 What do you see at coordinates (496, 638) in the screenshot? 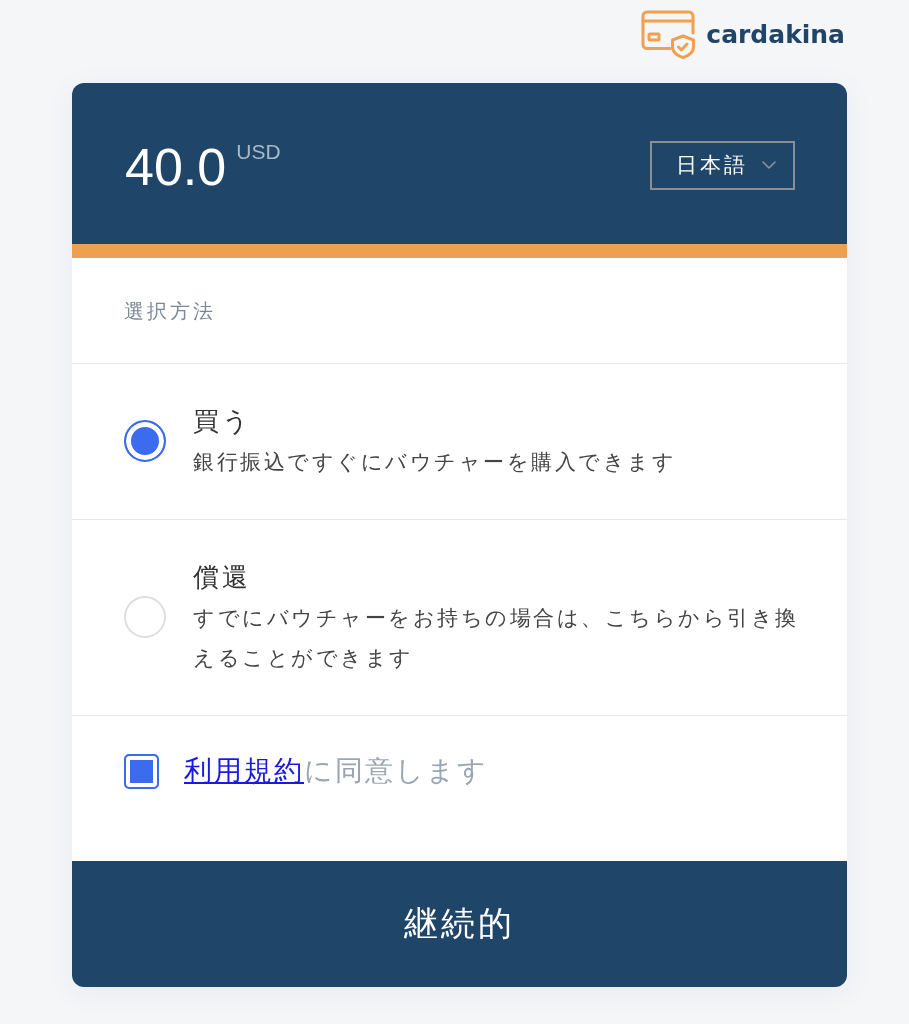
I see `option-description: すでにバウチャーをお持ちの場合は、こちらから引き換えることができます` at bounding box center [496, 638].